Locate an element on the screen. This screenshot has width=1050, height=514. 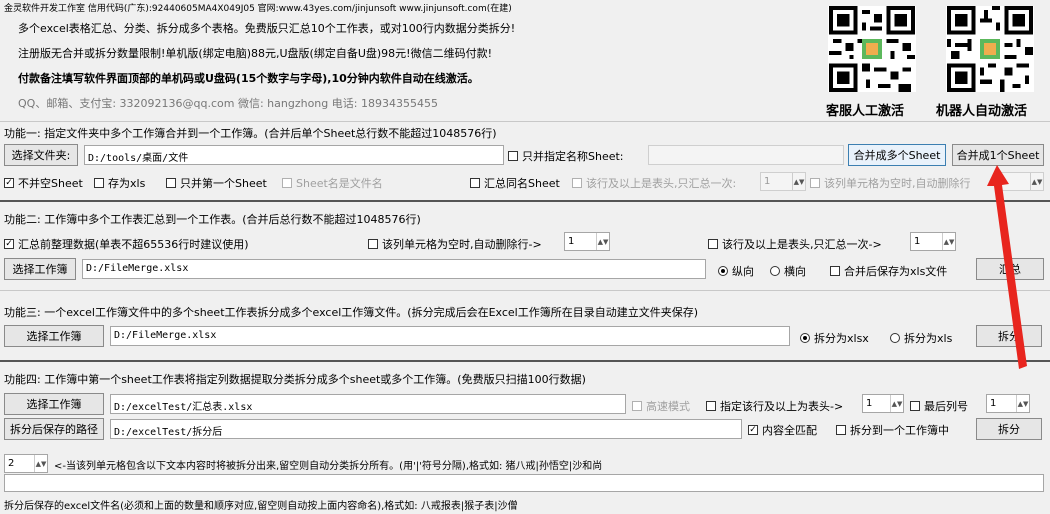
merge-multi-sheet-button: 合并成多个Sheet is located at coordinates (897, 155).